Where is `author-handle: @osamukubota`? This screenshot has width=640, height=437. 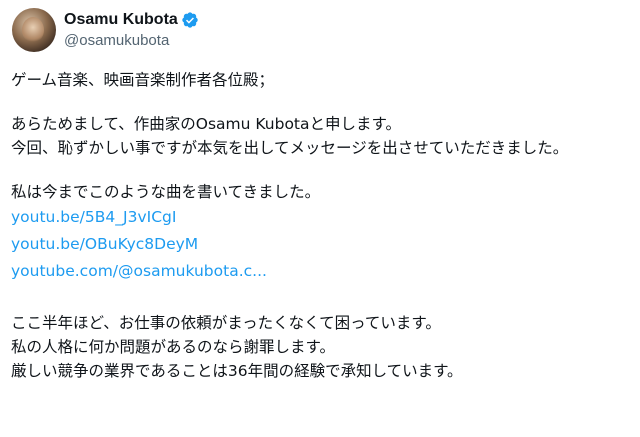
author-handle: @osamukubota is located at coordinates (131, 41).